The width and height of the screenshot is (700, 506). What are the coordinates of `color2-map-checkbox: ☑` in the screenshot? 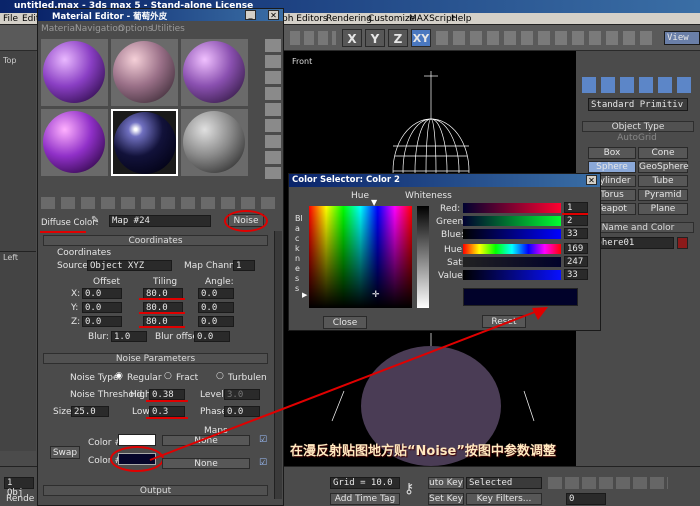 It's located at (263, 463).